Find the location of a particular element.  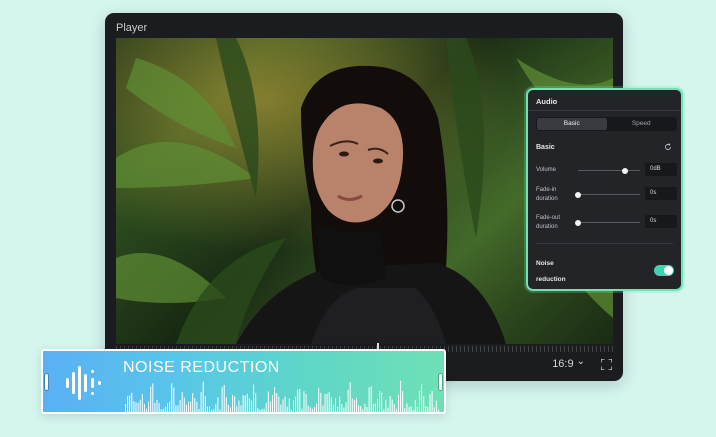

audio-tabs: Basic Speed is located at coordinates (606, 124).